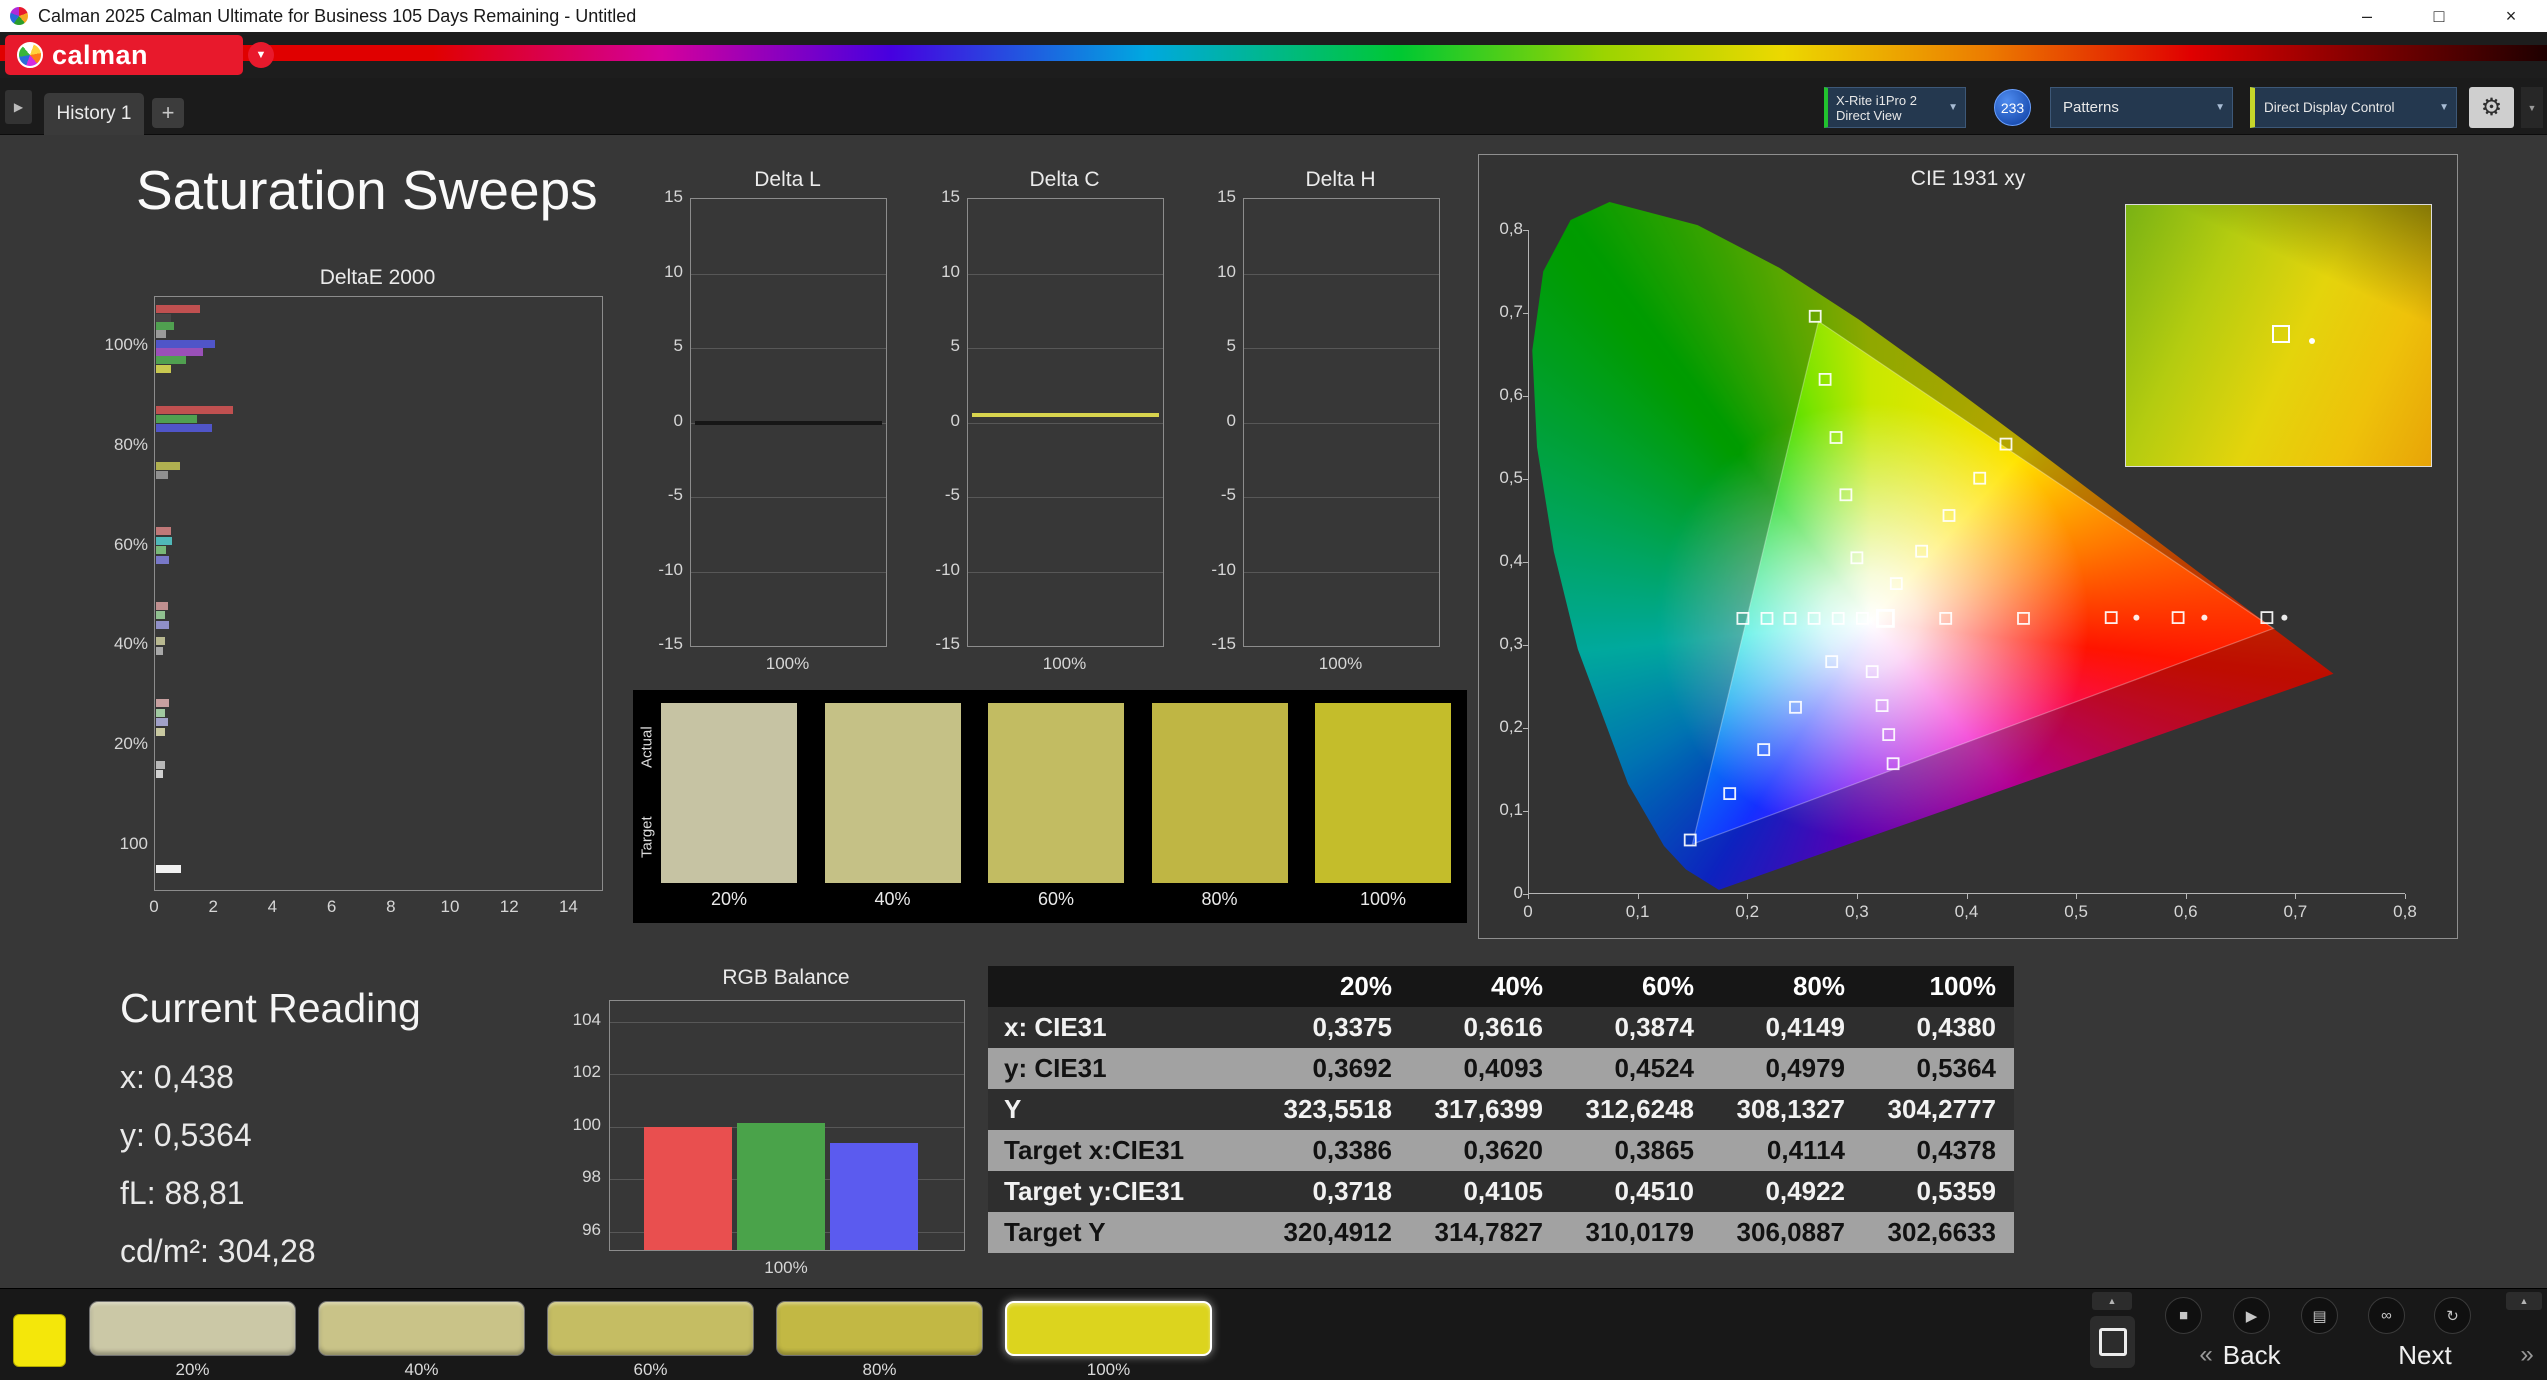 This screenshot has width=2547, height=1380. What do you see at coordinates (18, 107) in the screenshot?
I see `tab-scroll-button: ▶` at bounding box center [18, 107].